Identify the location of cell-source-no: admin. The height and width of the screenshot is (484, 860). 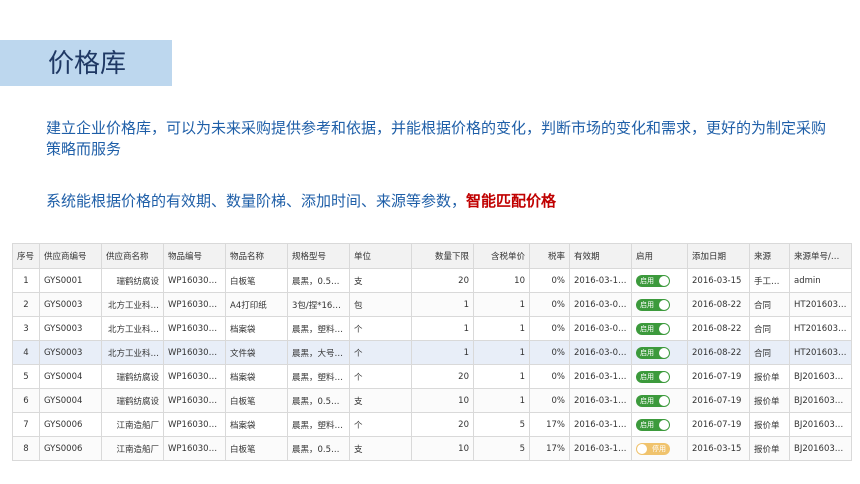
(820, 280).